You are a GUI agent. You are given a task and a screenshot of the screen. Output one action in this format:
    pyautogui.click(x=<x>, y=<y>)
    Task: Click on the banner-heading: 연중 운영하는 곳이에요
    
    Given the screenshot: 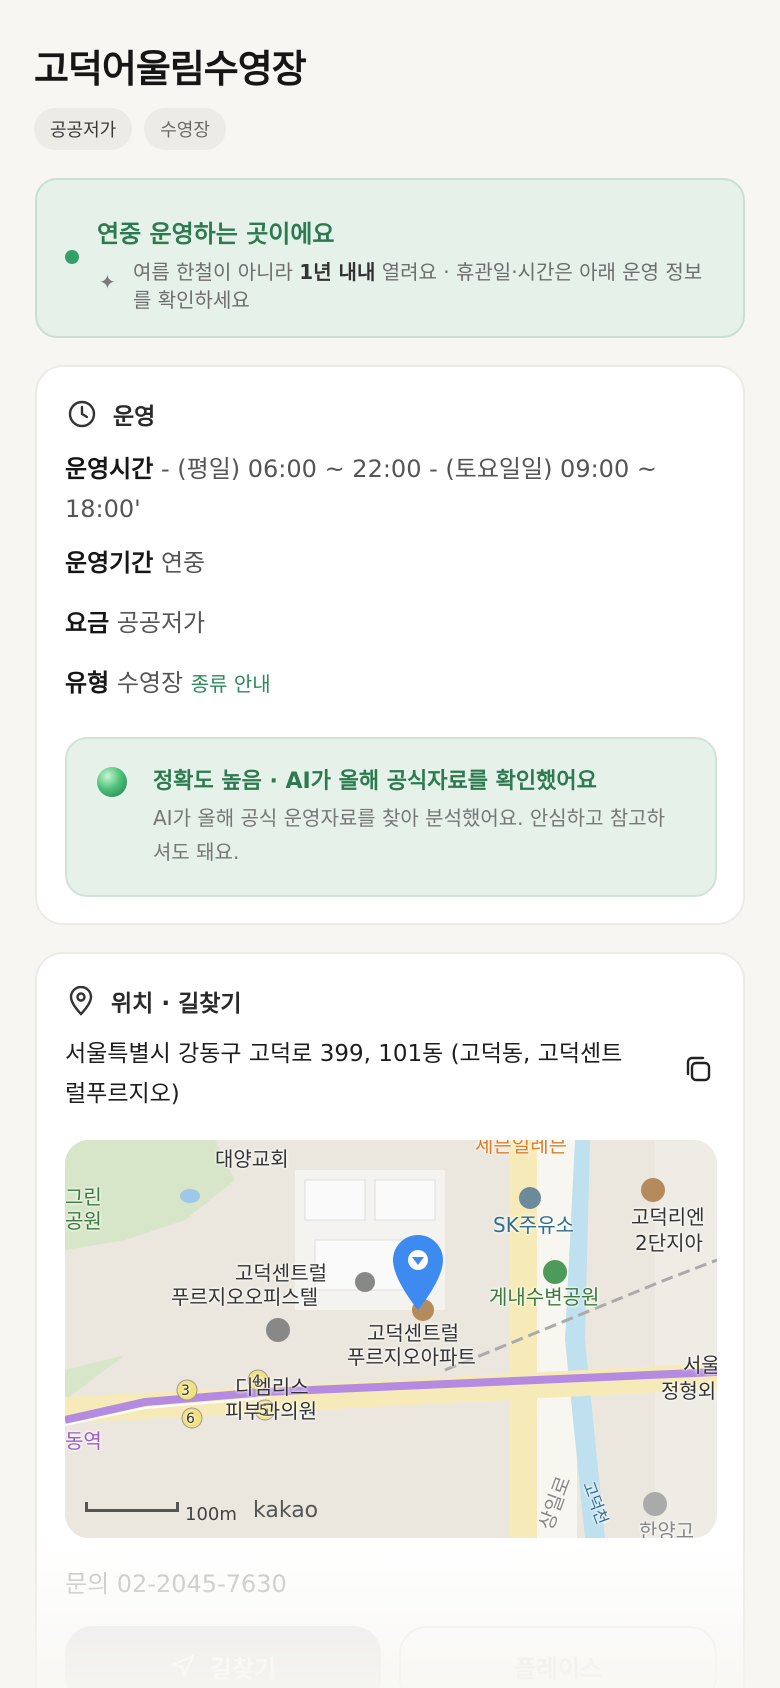 What is the action you would take?
    pyautogui.click(x=216, y=234)
    